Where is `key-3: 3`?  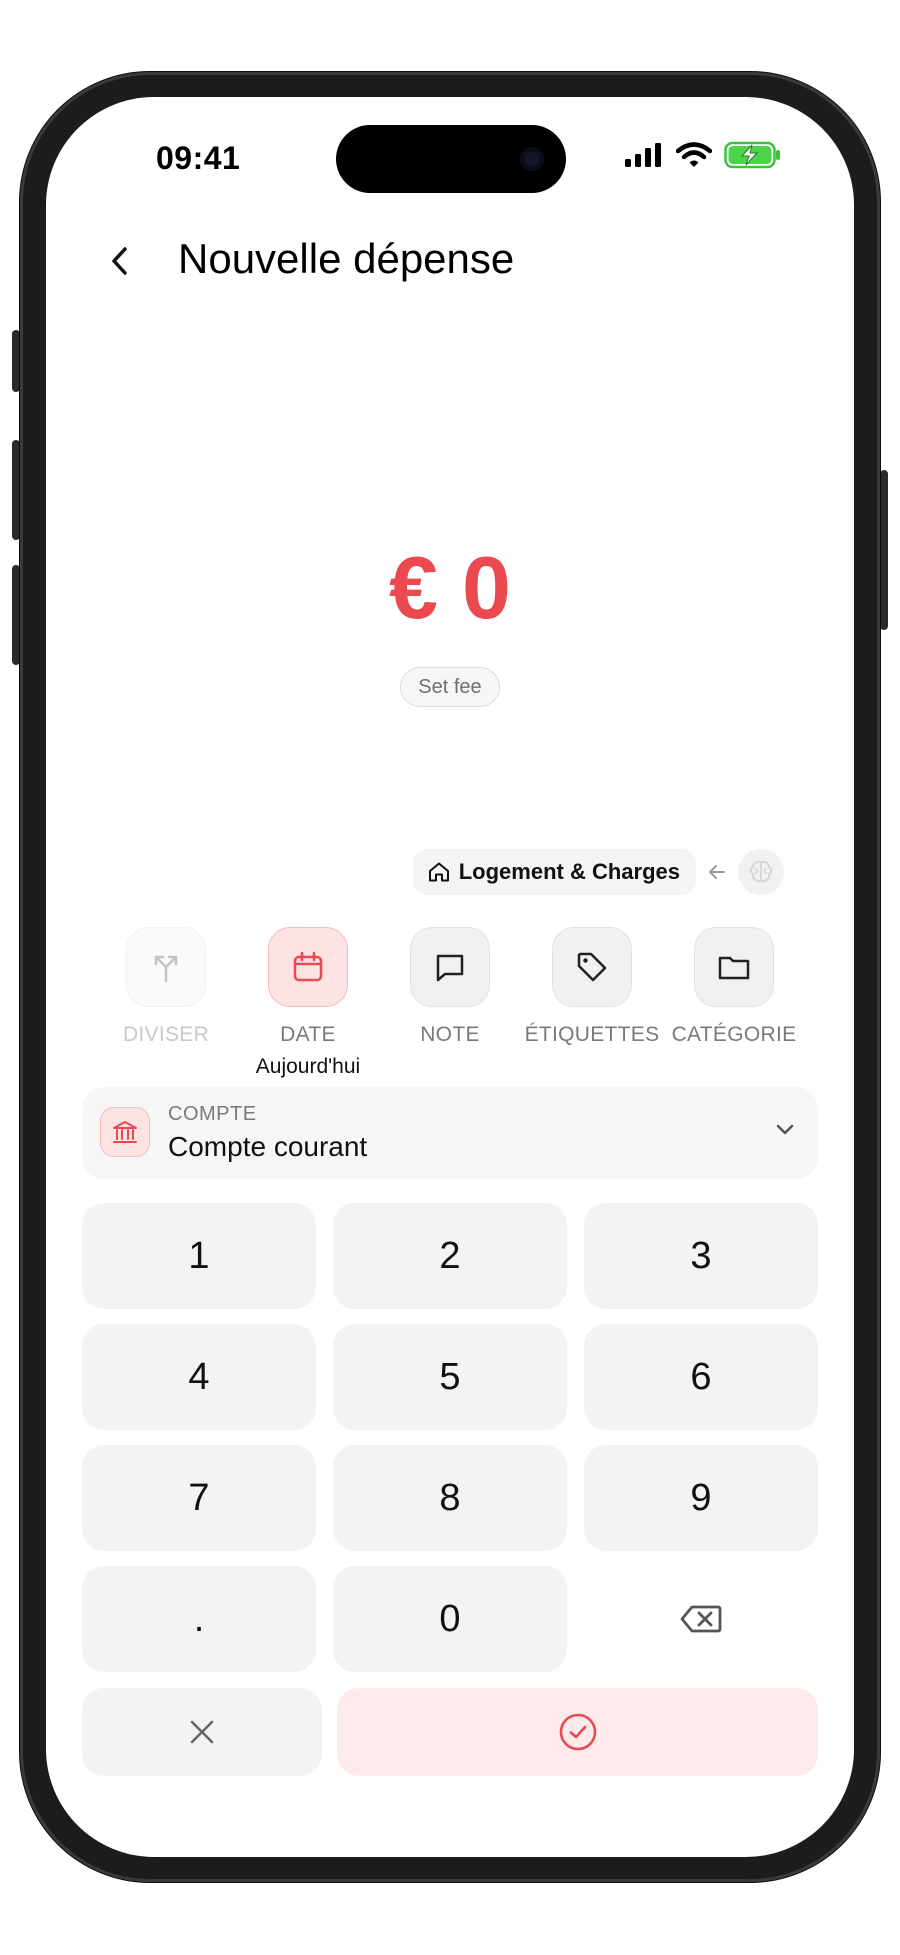 key-3: 3 is located at coordinates (701, 1256).